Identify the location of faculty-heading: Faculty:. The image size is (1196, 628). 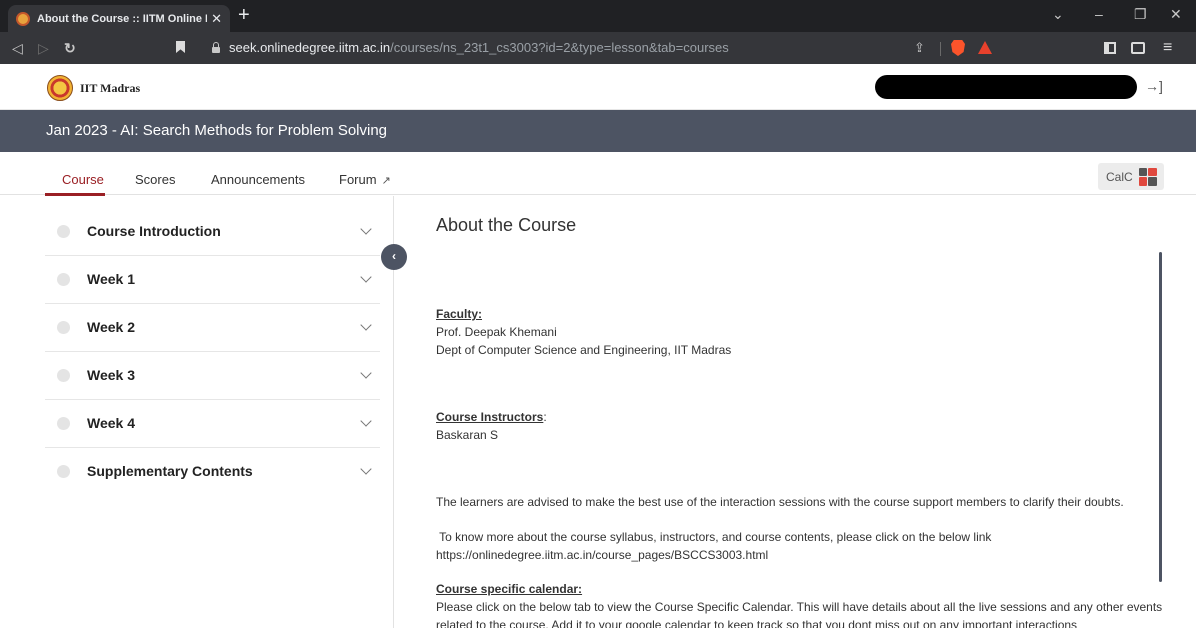
(459, 314).